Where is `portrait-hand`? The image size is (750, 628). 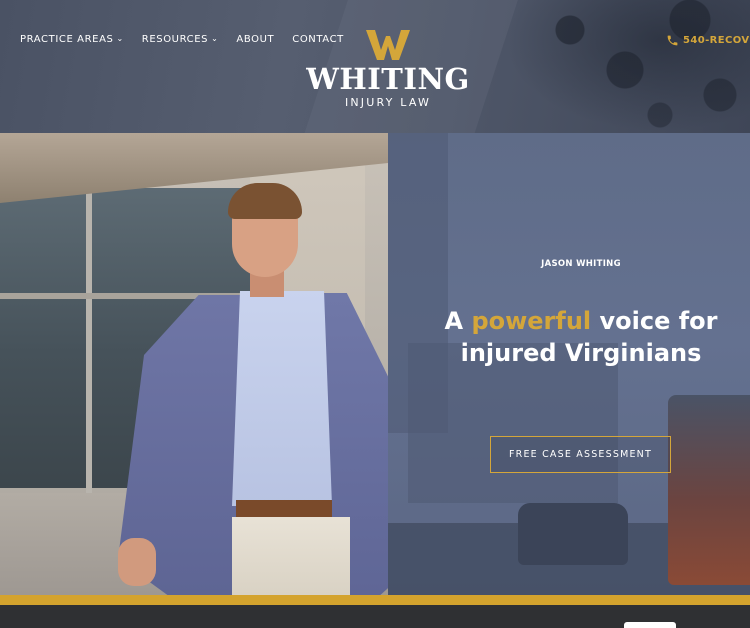 portrait-hand is located at coordinates (137, 562).